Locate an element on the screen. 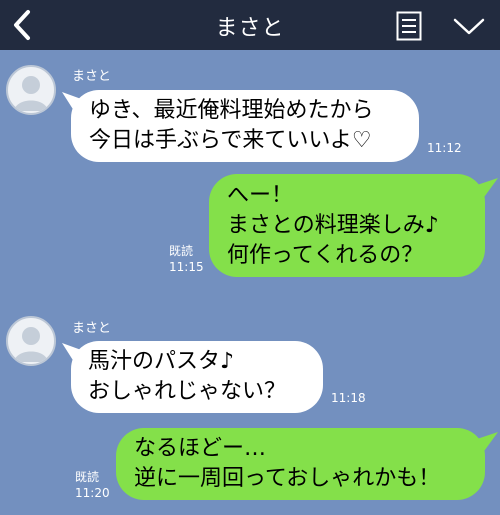 The width and height of the screenshot is (500, 515). message-time: 11:12 is located at coordinates (444, 148).